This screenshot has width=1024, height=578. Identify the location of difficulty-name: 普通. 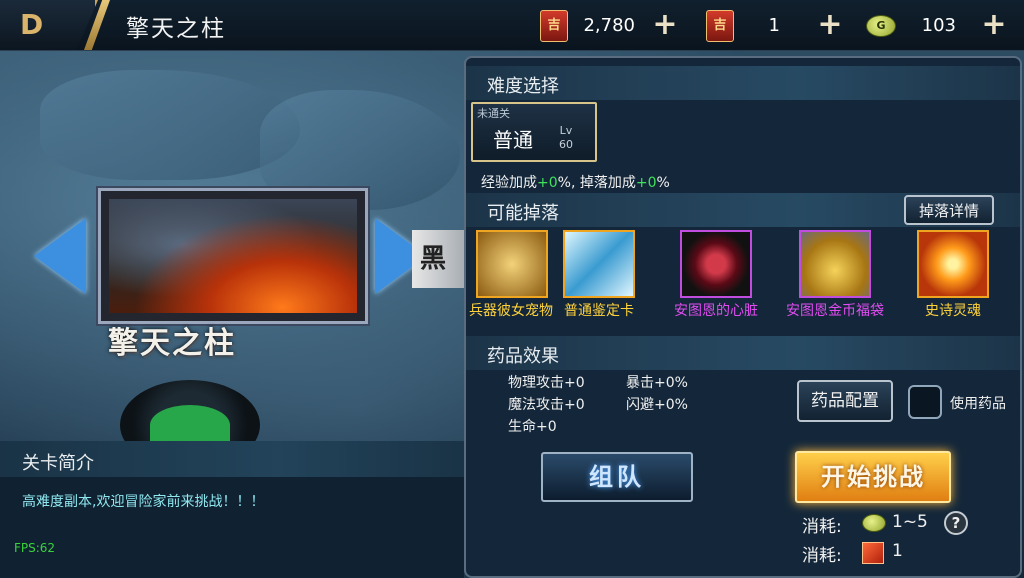
(513, 140).